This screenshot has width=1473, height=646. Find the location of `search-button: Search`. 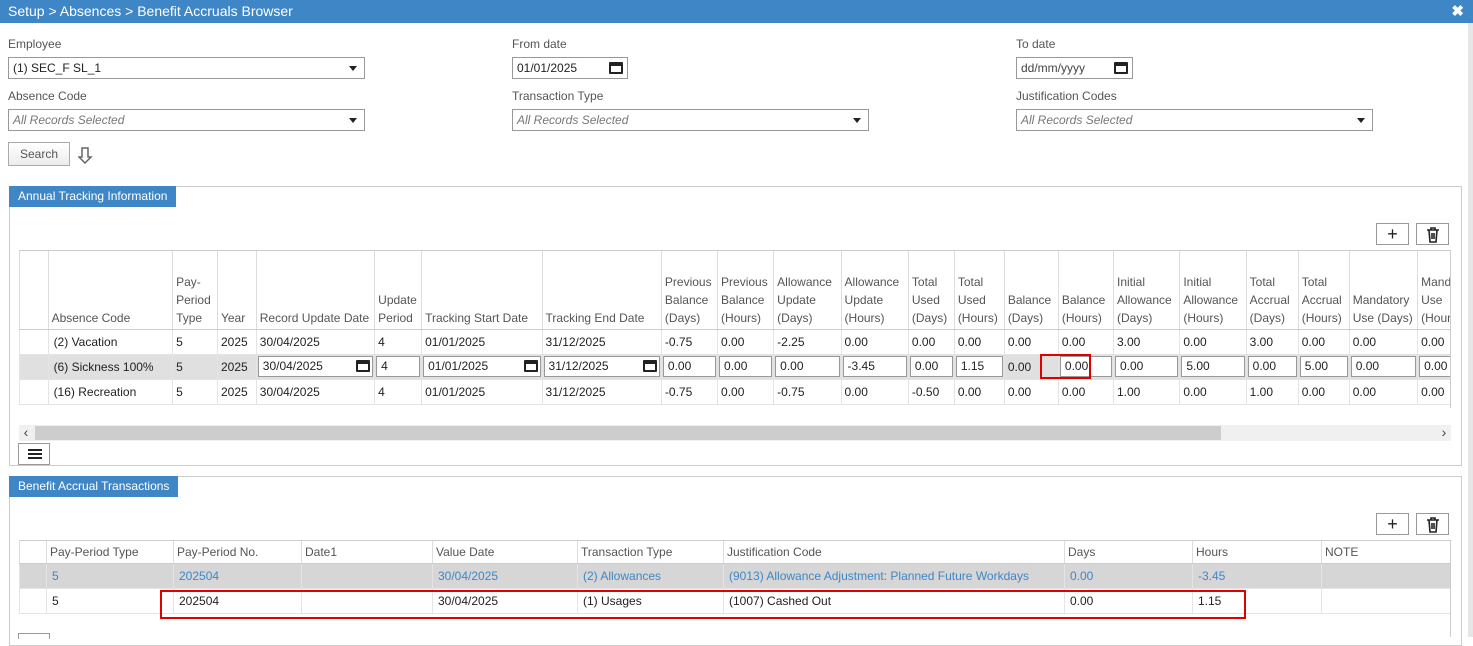

search-button: Search is located at coordinates (39, 154).